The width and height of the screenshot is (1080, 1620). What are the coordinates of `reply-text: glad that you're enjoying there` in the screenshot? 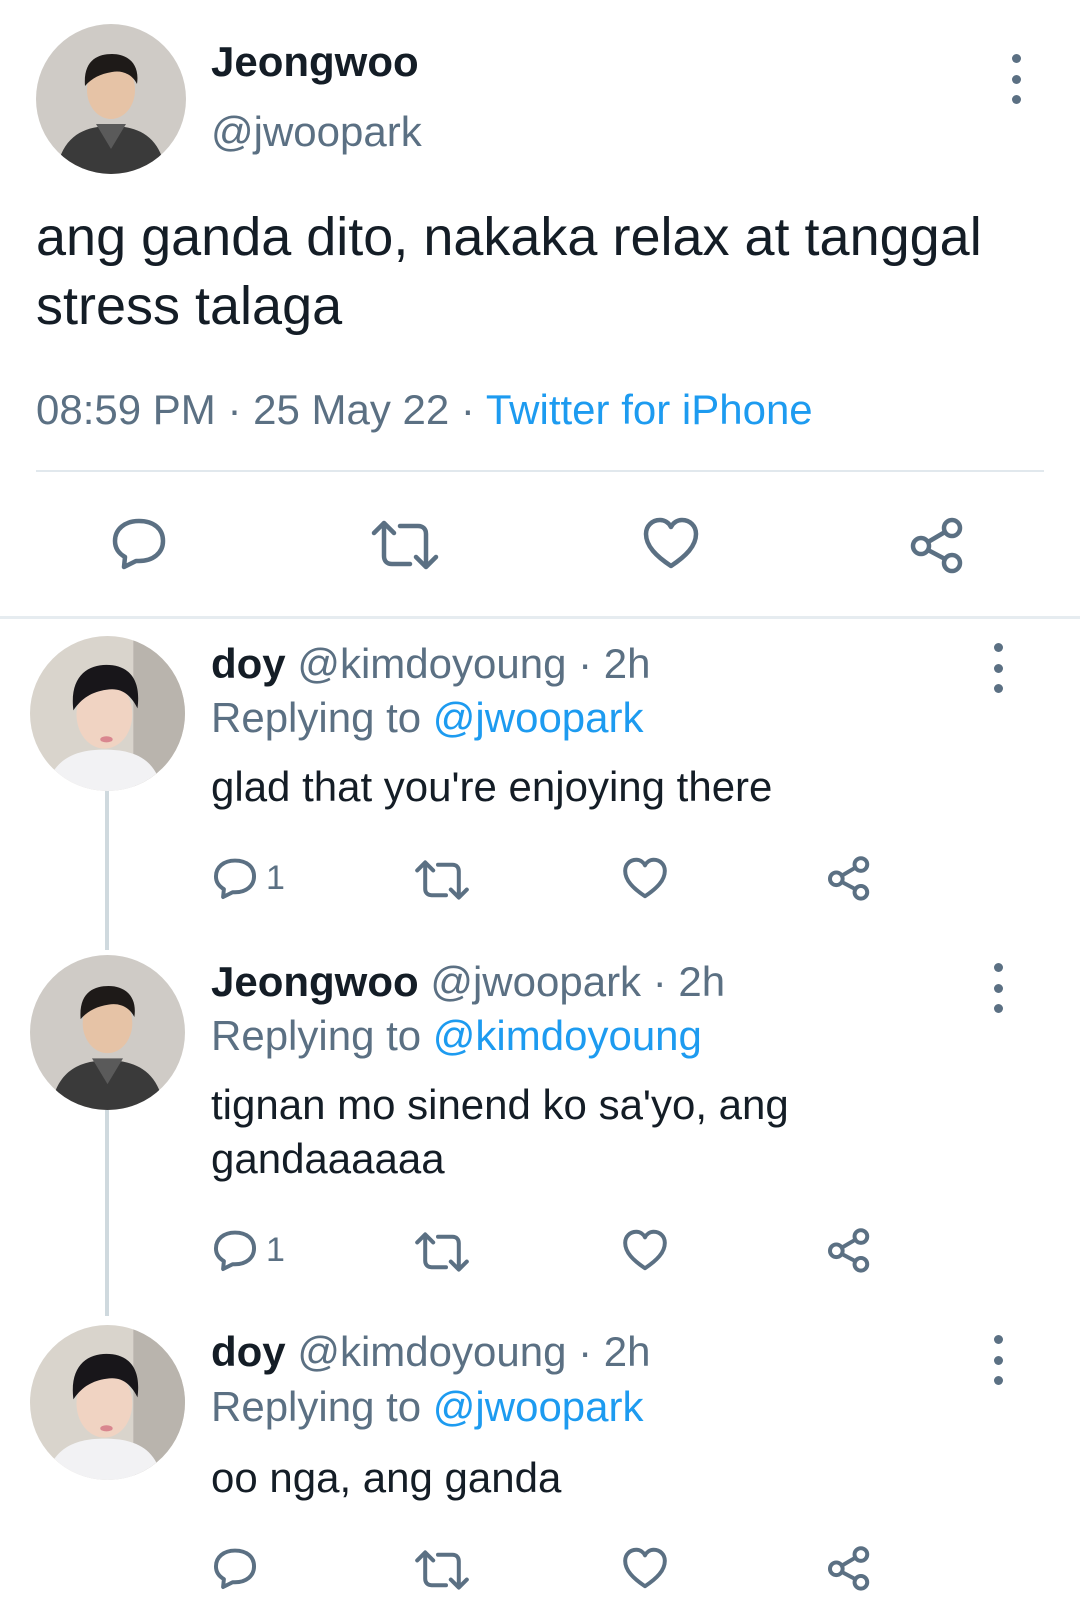 It's located at (492, 786).